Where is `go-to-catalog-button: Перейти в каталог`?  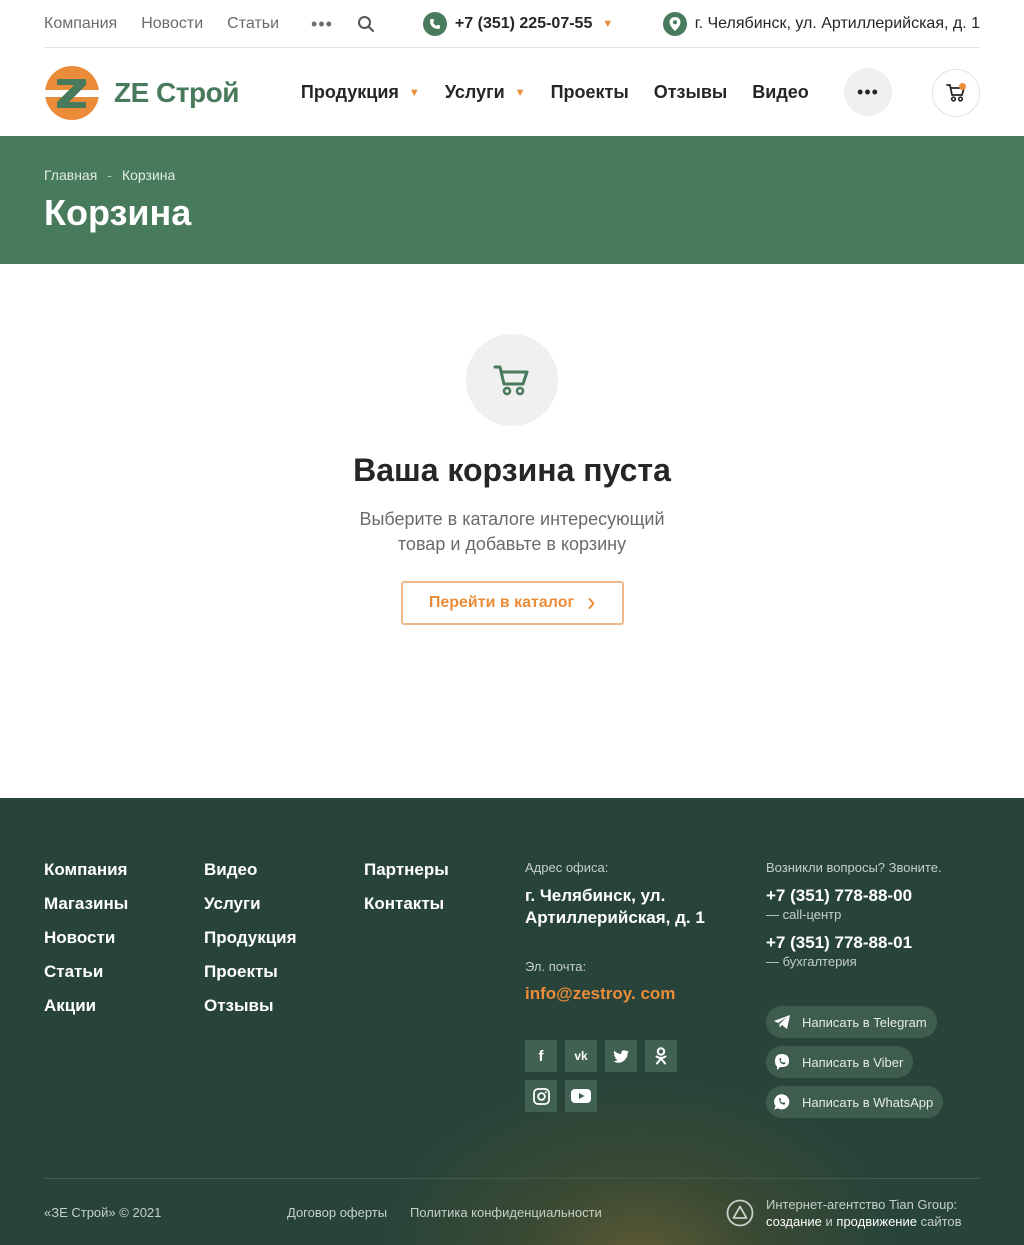 go-to-catalog-button: Перейти в каталог is located at coordinates (512, 603).